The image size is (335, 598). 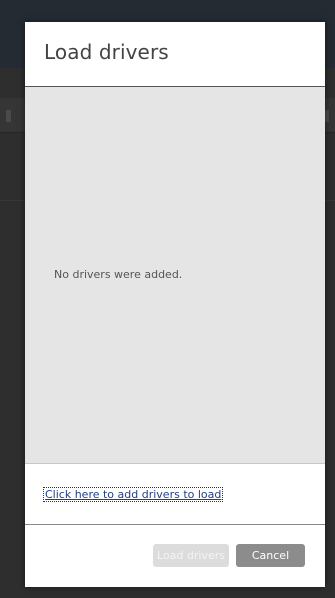 What do you see at coordinates (175, 54) in the screenshot?
I see `dialog-header: Load drivers` at bounding box center [175, 54].